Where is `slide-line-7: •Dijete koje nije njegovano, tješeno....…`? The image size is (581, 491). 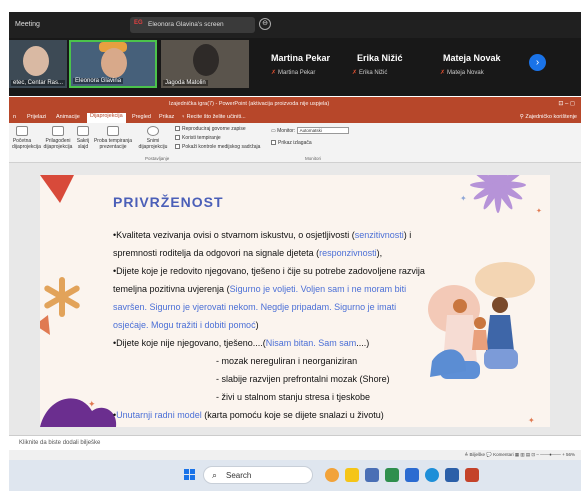 slide-line-7: •Dijete koje nije njegovano, tješeno....… is located at coordinates (241, 343).